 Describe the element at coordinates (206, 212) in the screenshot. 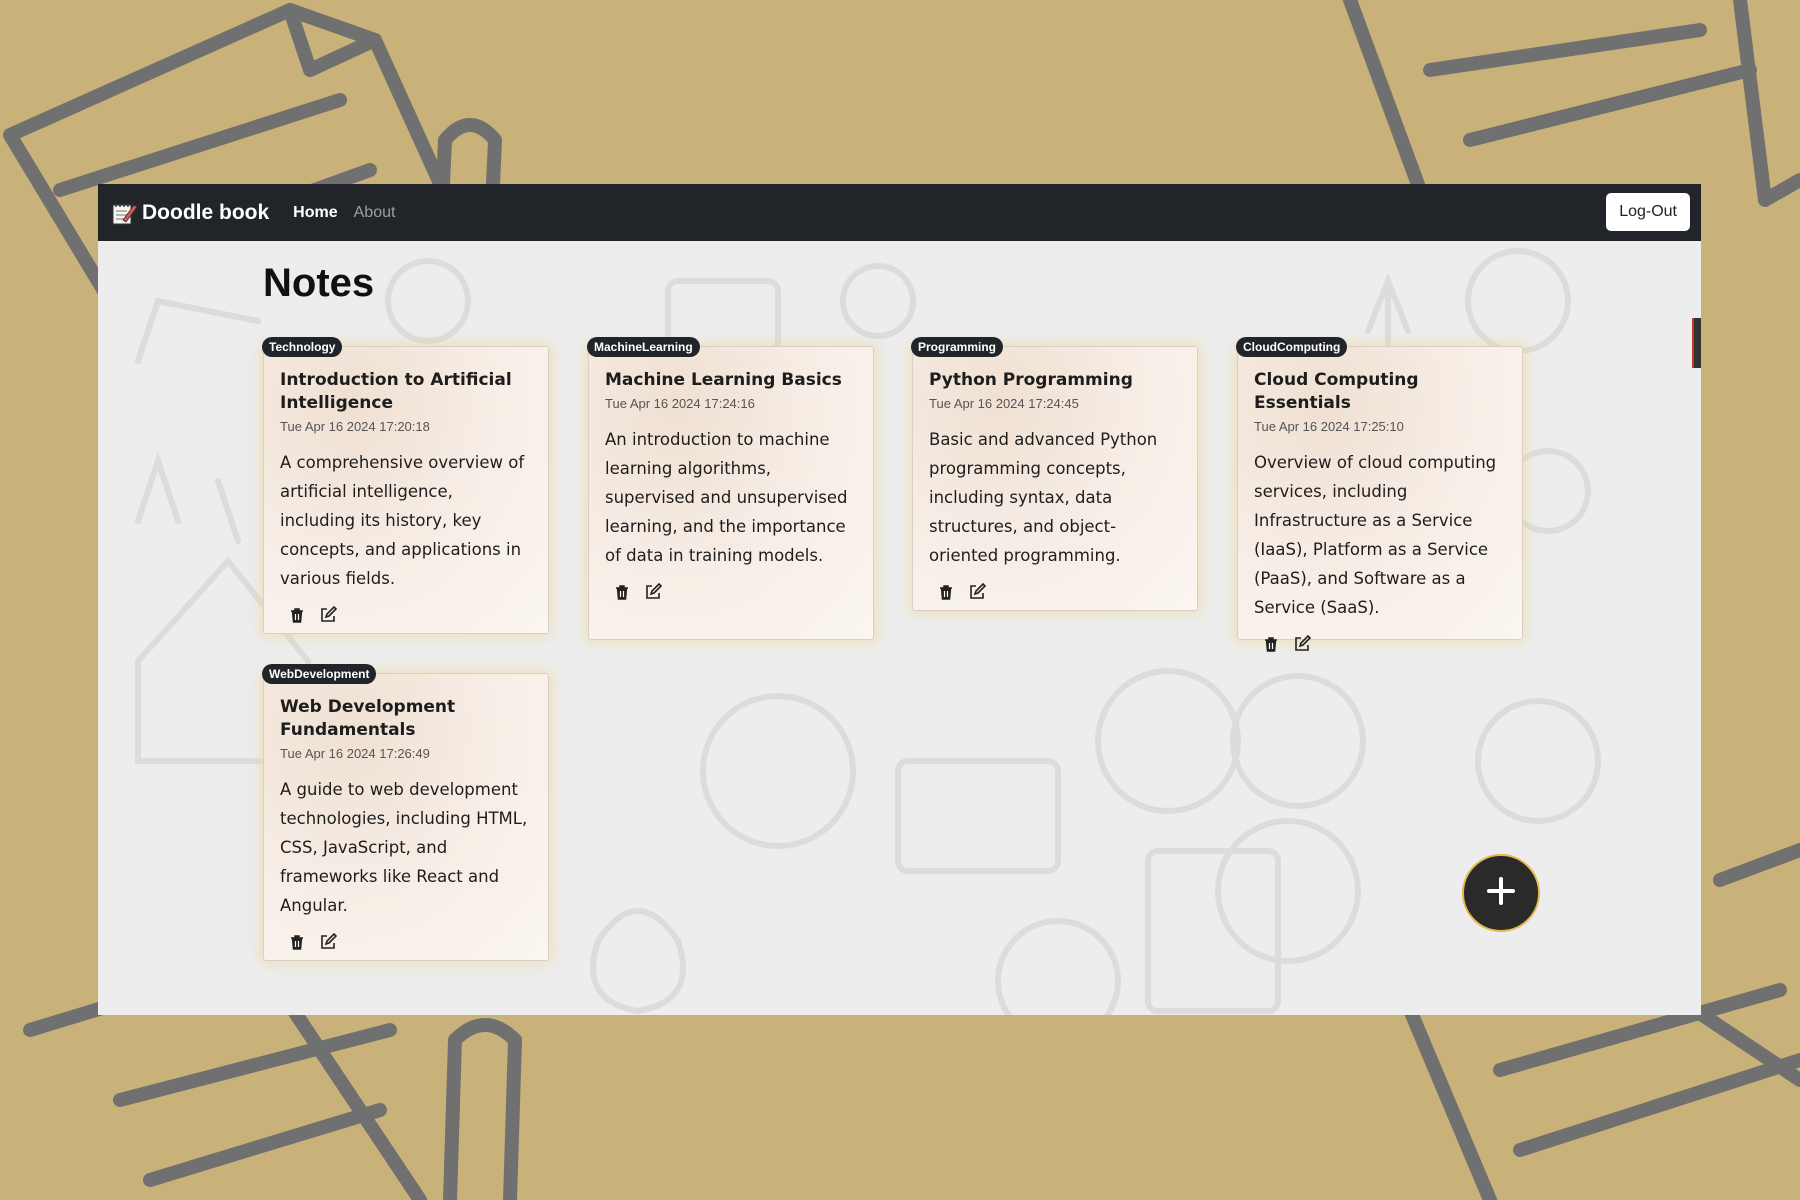

I see `brand-title: Doodle book` at that location.